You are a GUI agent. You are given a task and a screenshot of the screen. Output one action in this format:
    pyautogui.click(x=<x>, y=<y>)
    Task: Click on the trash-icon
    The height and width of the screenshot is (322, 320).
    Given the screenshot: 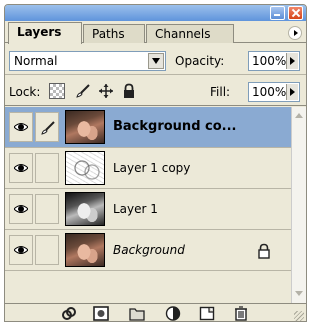 What is the action you would take?
    pyautogui.click(x=241, y=313)
    